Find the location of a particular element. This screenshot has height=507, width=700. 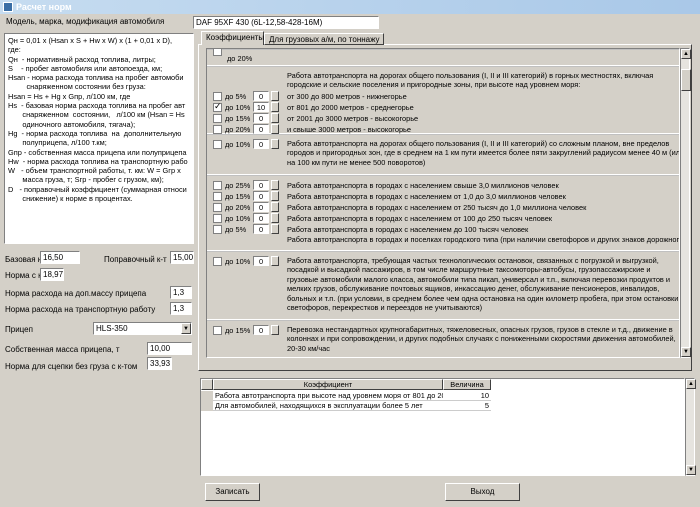

scroll-up-icon: ▲ is located at coordinates (686, 54).